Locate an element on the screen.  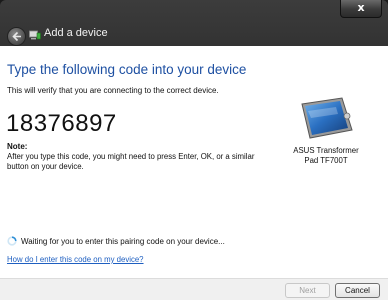
close-button: x is located at coordinates (361, 9).